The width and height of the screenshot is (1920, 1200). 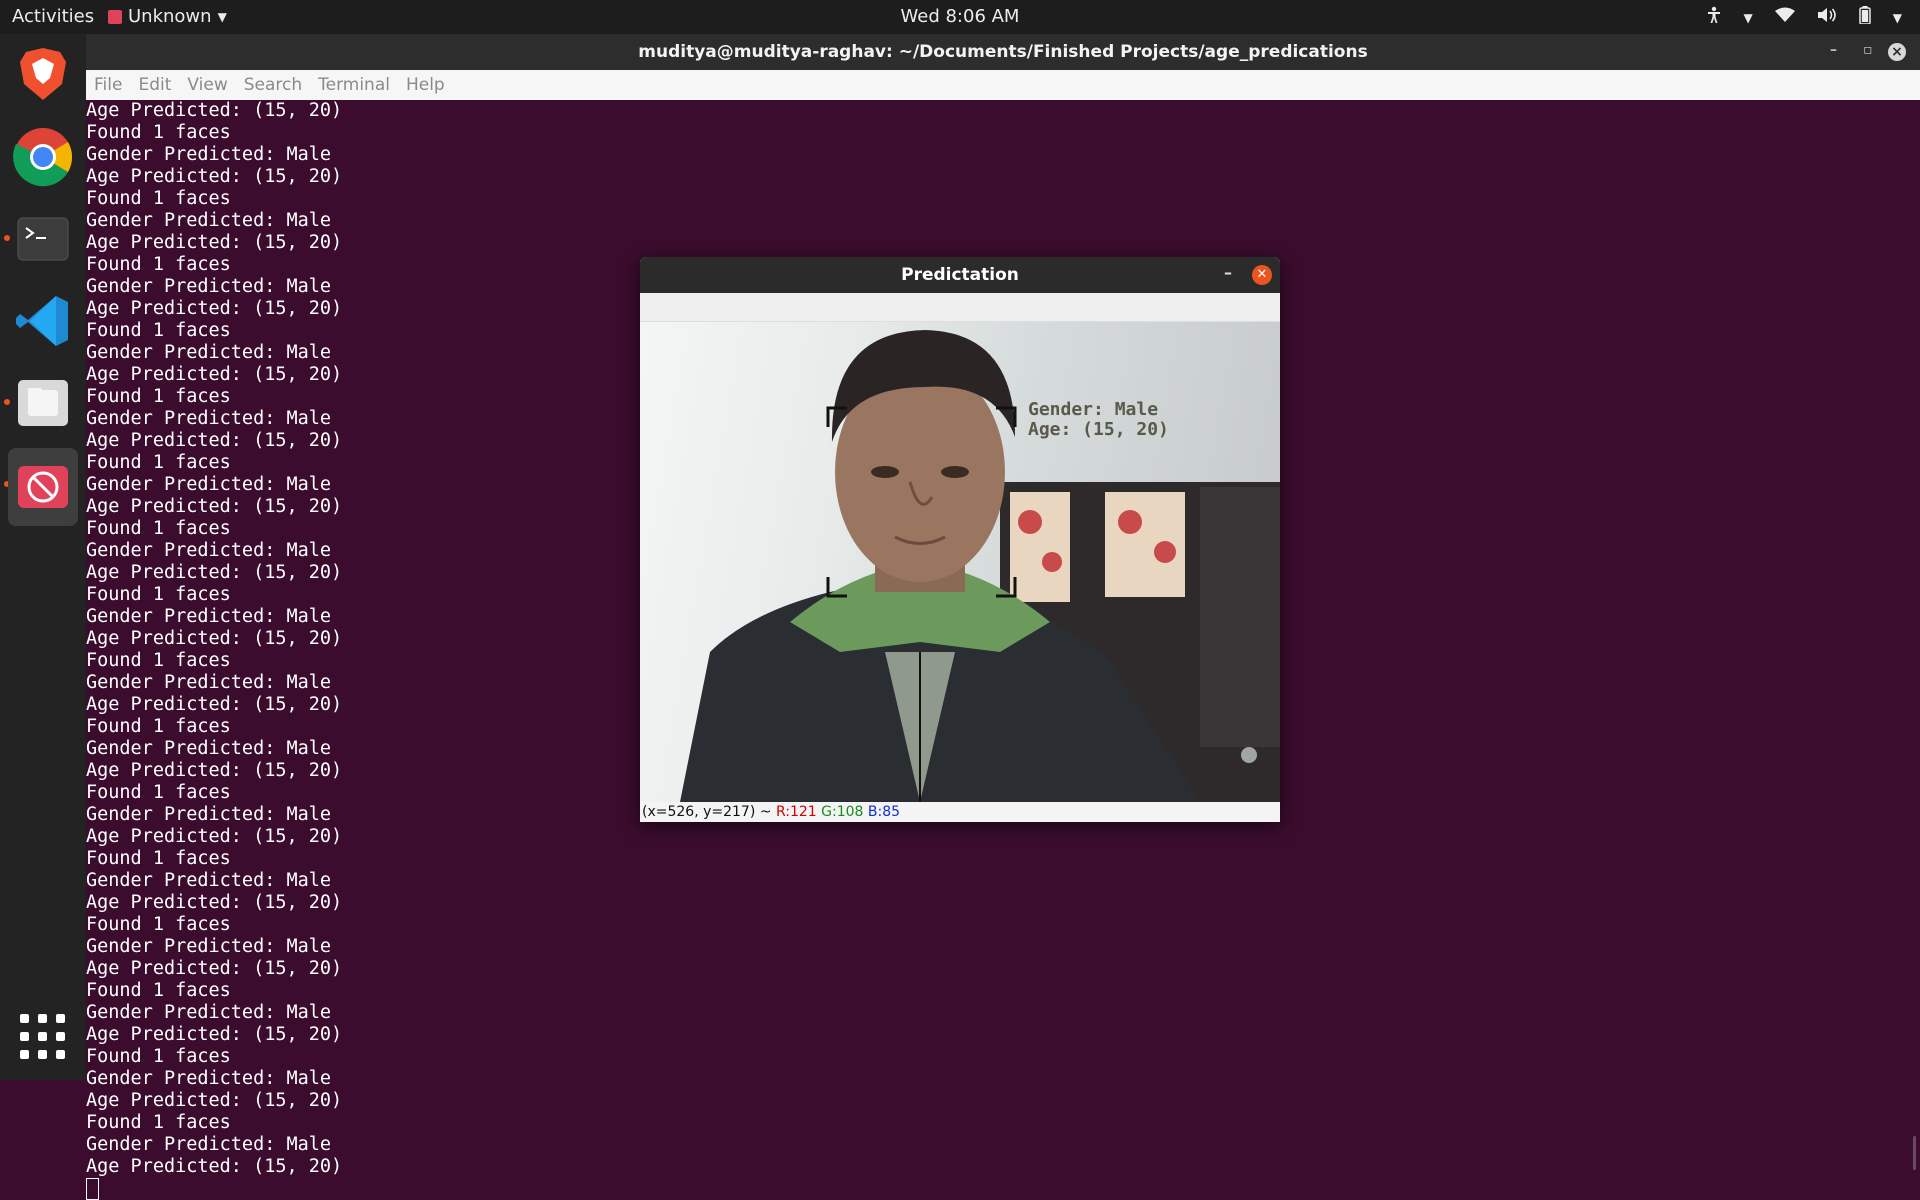 I want to click on top-bar: Activities Unknown ▼ Wed 8:06 AM ▼ ▼, so click(x=960, y=17).